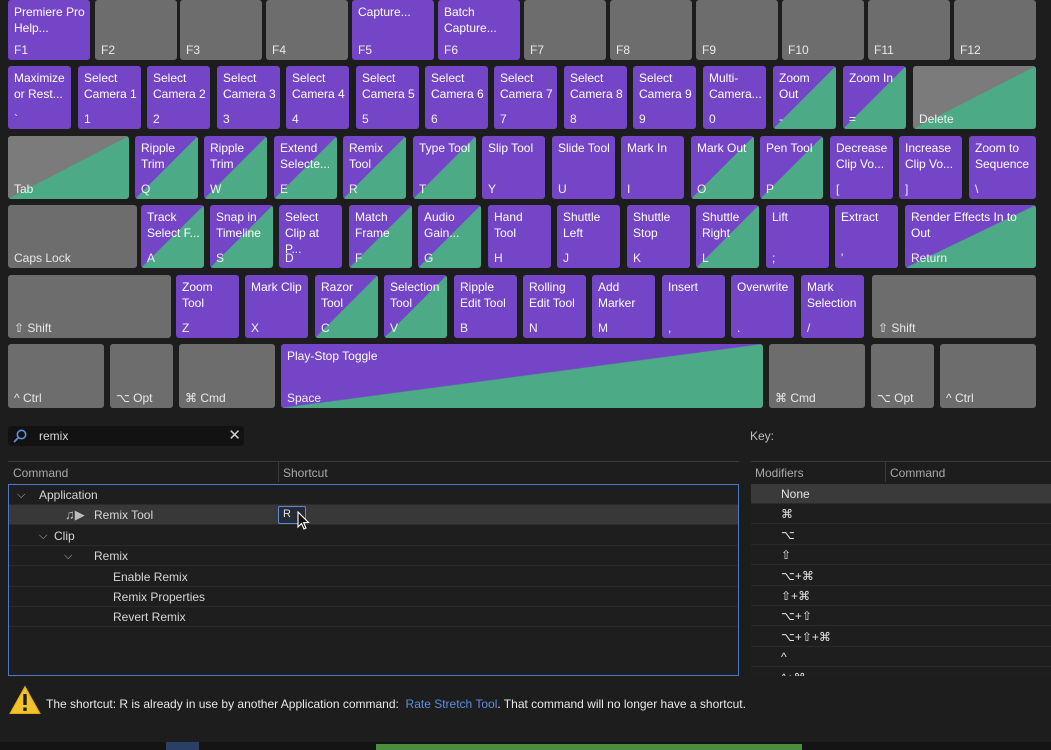 This screenshot has height=750, width=1051. I want to click on key-b: Ripple Edit Tool B, so click(485, 306).